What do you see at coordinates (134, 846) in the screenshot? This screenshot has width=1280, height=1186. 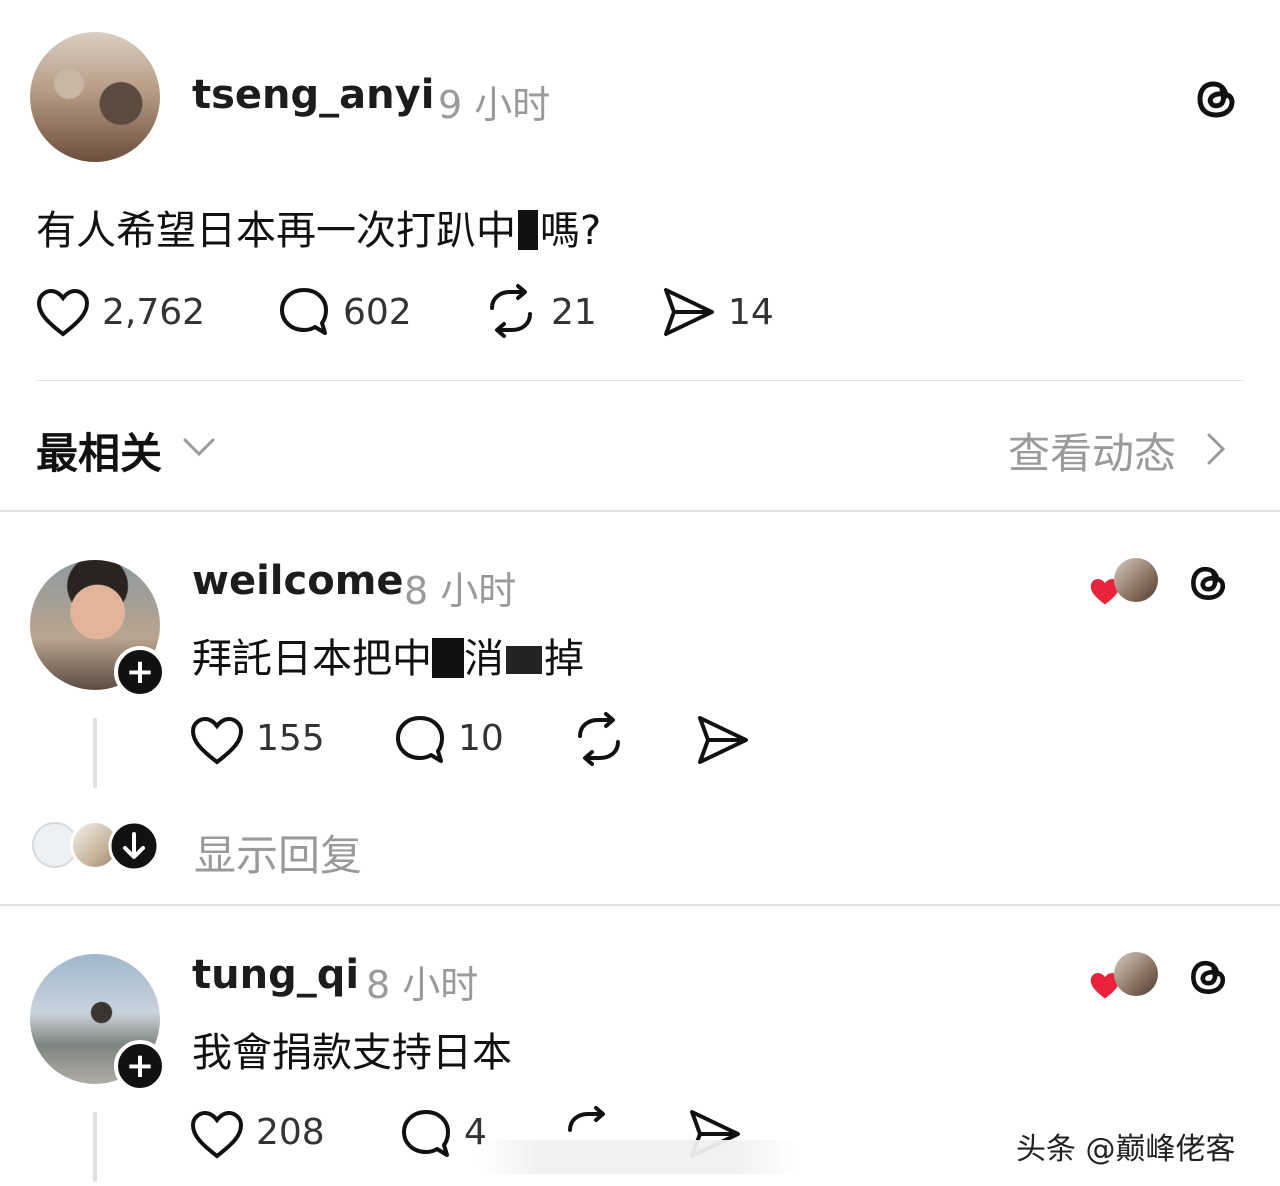 I see `arrow-down-icon` at bounding box center [134, 846].